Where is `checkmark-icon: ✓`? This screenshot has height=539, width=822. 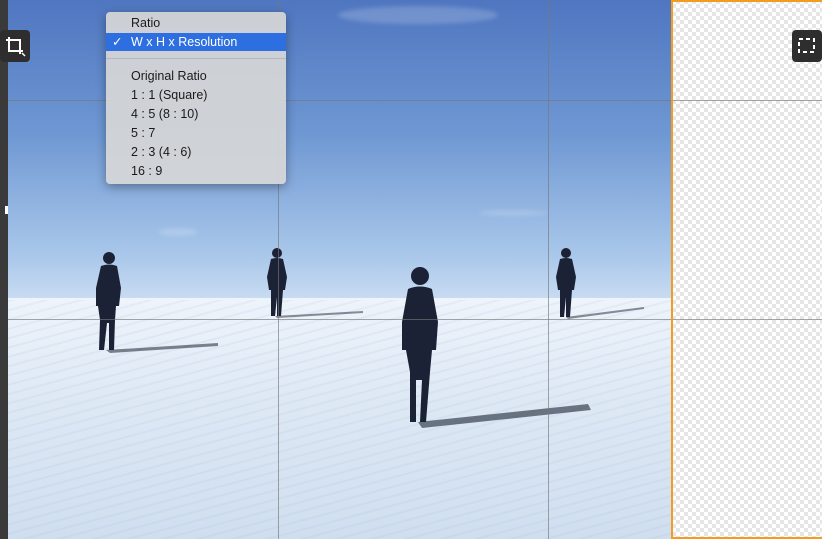
checkmark-icon: ✓ is located at coordinates (117, 42).